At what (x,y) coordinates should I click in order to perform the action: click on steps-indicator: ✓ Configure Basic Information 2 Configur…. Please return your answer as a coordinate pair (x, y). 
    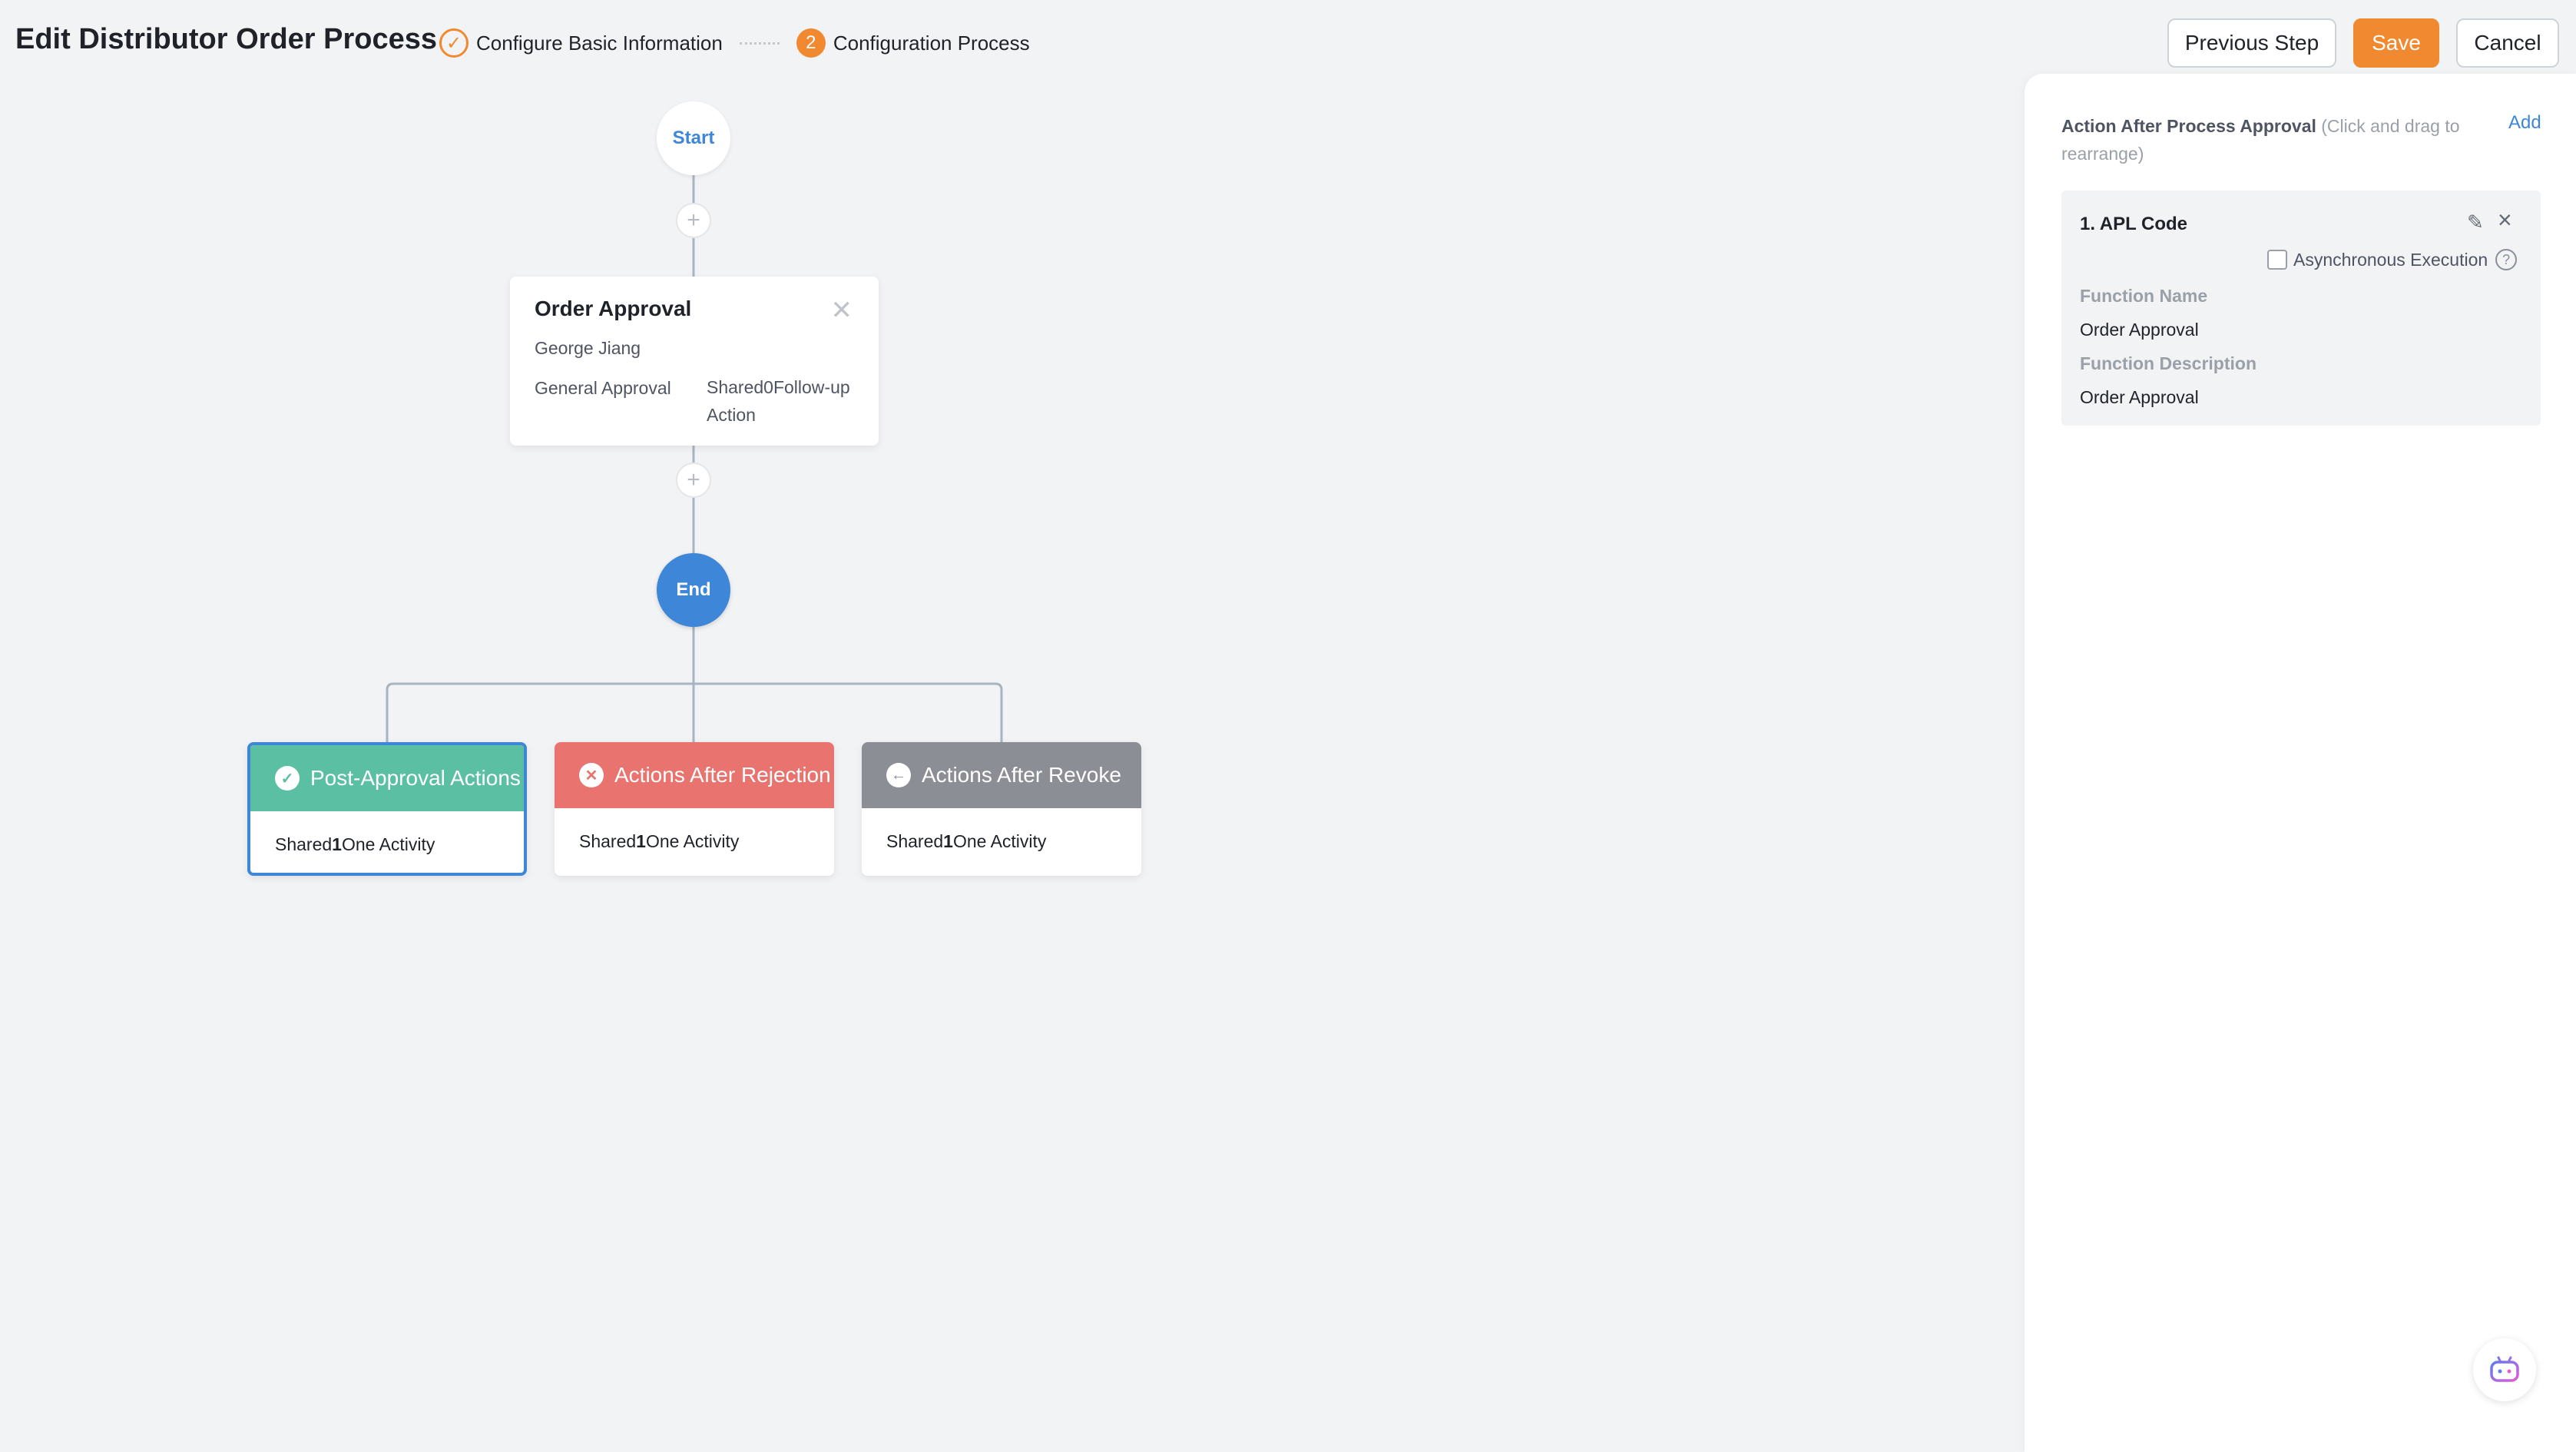
    Looking at the image, I should click on (734, 43).